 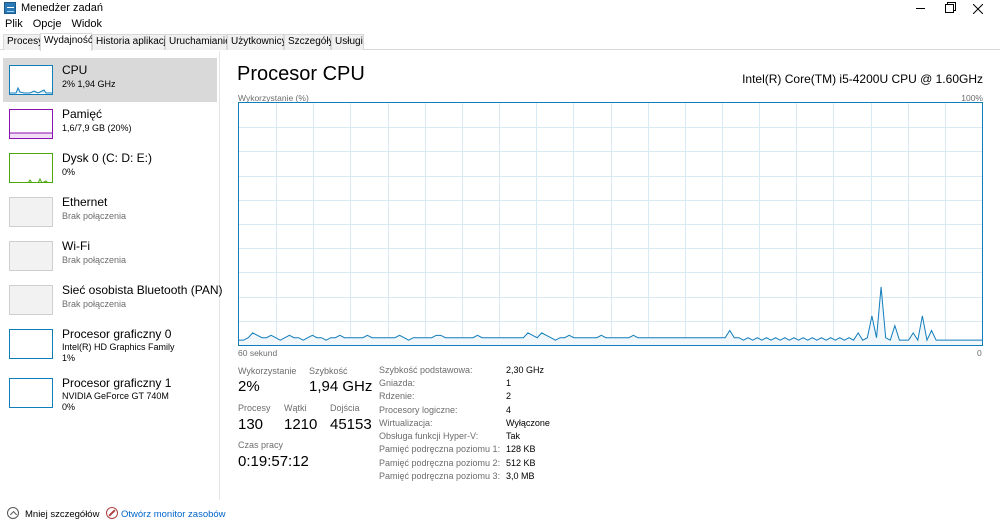 What do you see at coordinates (85, 202) in the screenshot?
I see `sidebar-item-label: Ethernet` at bounding box center [85, 202].